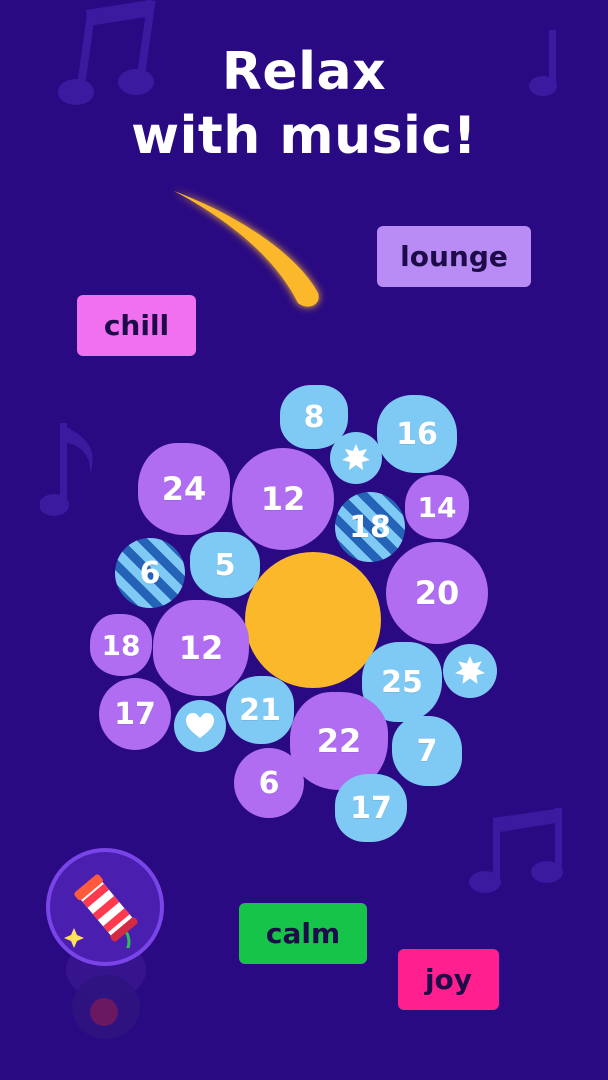 The image size is (608, 1080). What do you see at coordinates (448, 979) in the screenshot?
I see `tag-joy: joy` at bounding box center [448, 979].